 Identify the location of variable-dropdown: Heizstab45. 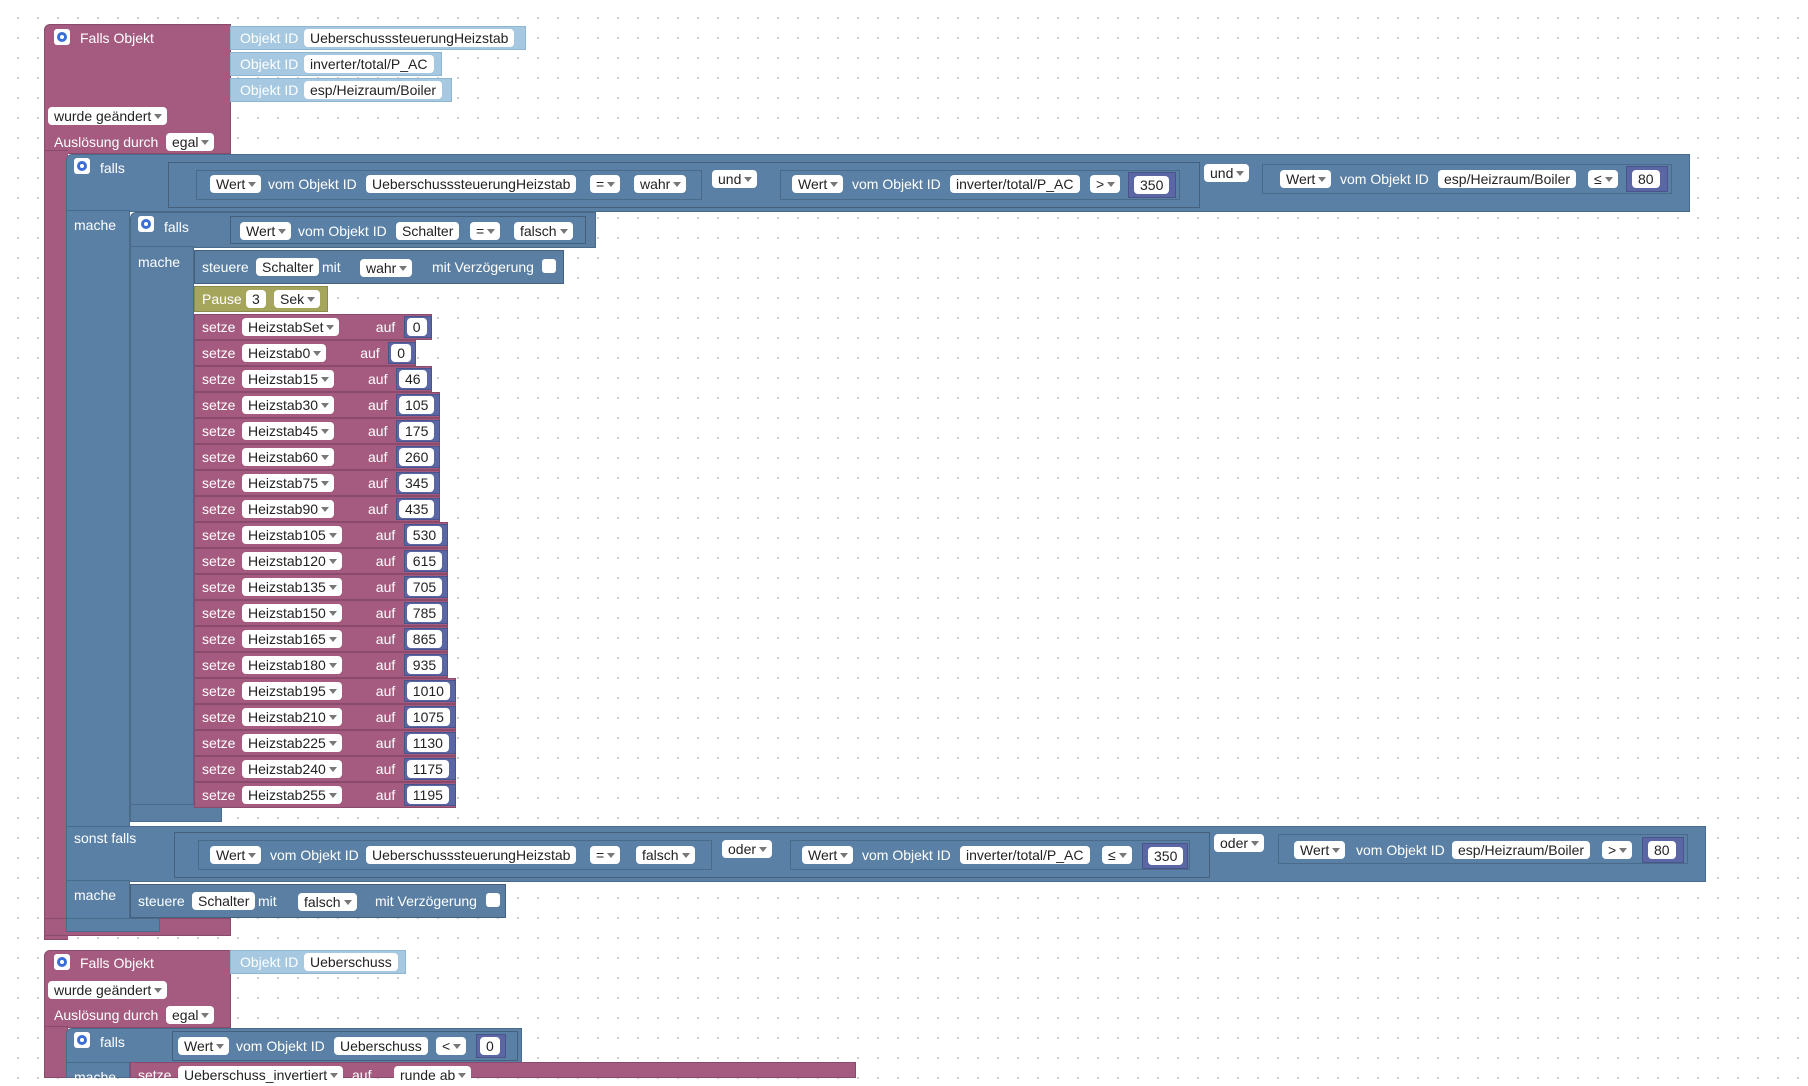
(288, 431).